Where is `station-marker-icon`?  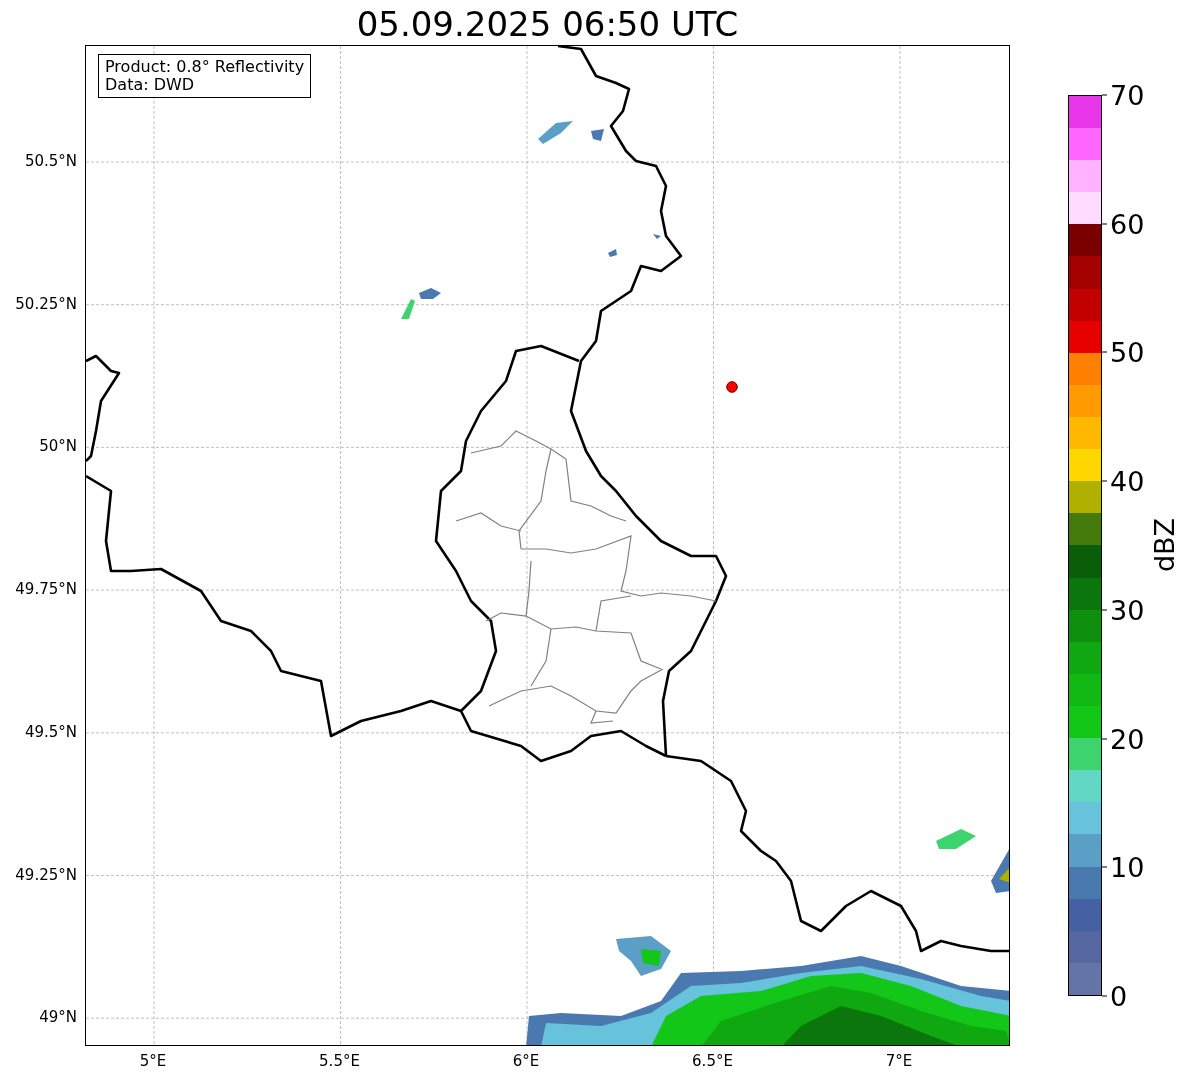
station-marker-icon is located at coordinates (732, 387).